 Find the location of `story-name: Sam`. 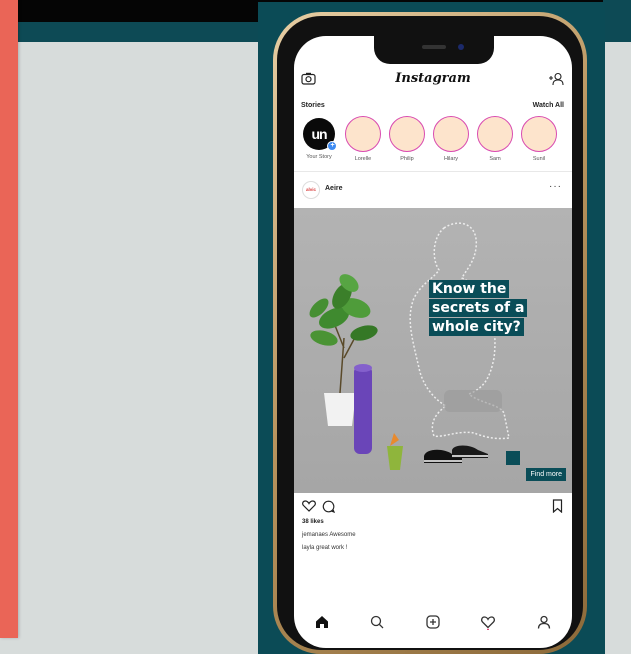

story-name: Sam is located at coordinates (495, 159).